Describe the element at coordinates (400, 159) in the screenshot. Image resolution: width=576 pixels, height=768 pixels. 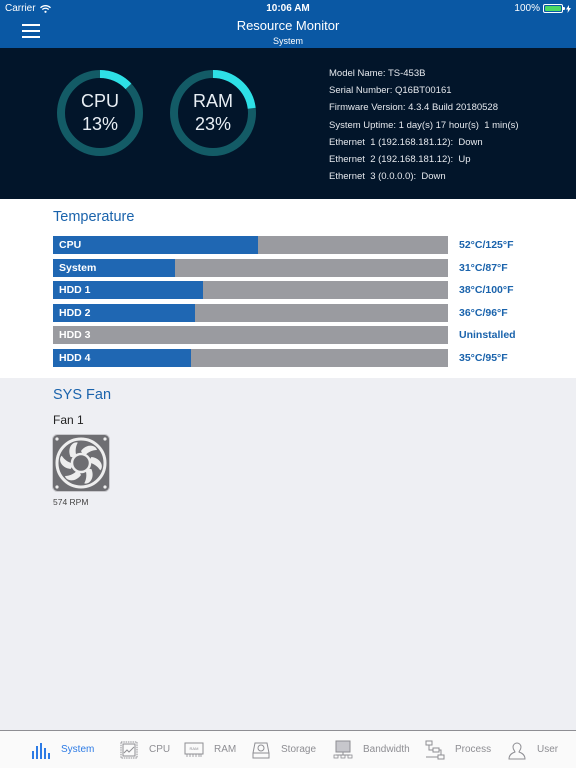
I see `ethernet-2-status: Ethernet 2 (192.168.181.12): Up` at that location.